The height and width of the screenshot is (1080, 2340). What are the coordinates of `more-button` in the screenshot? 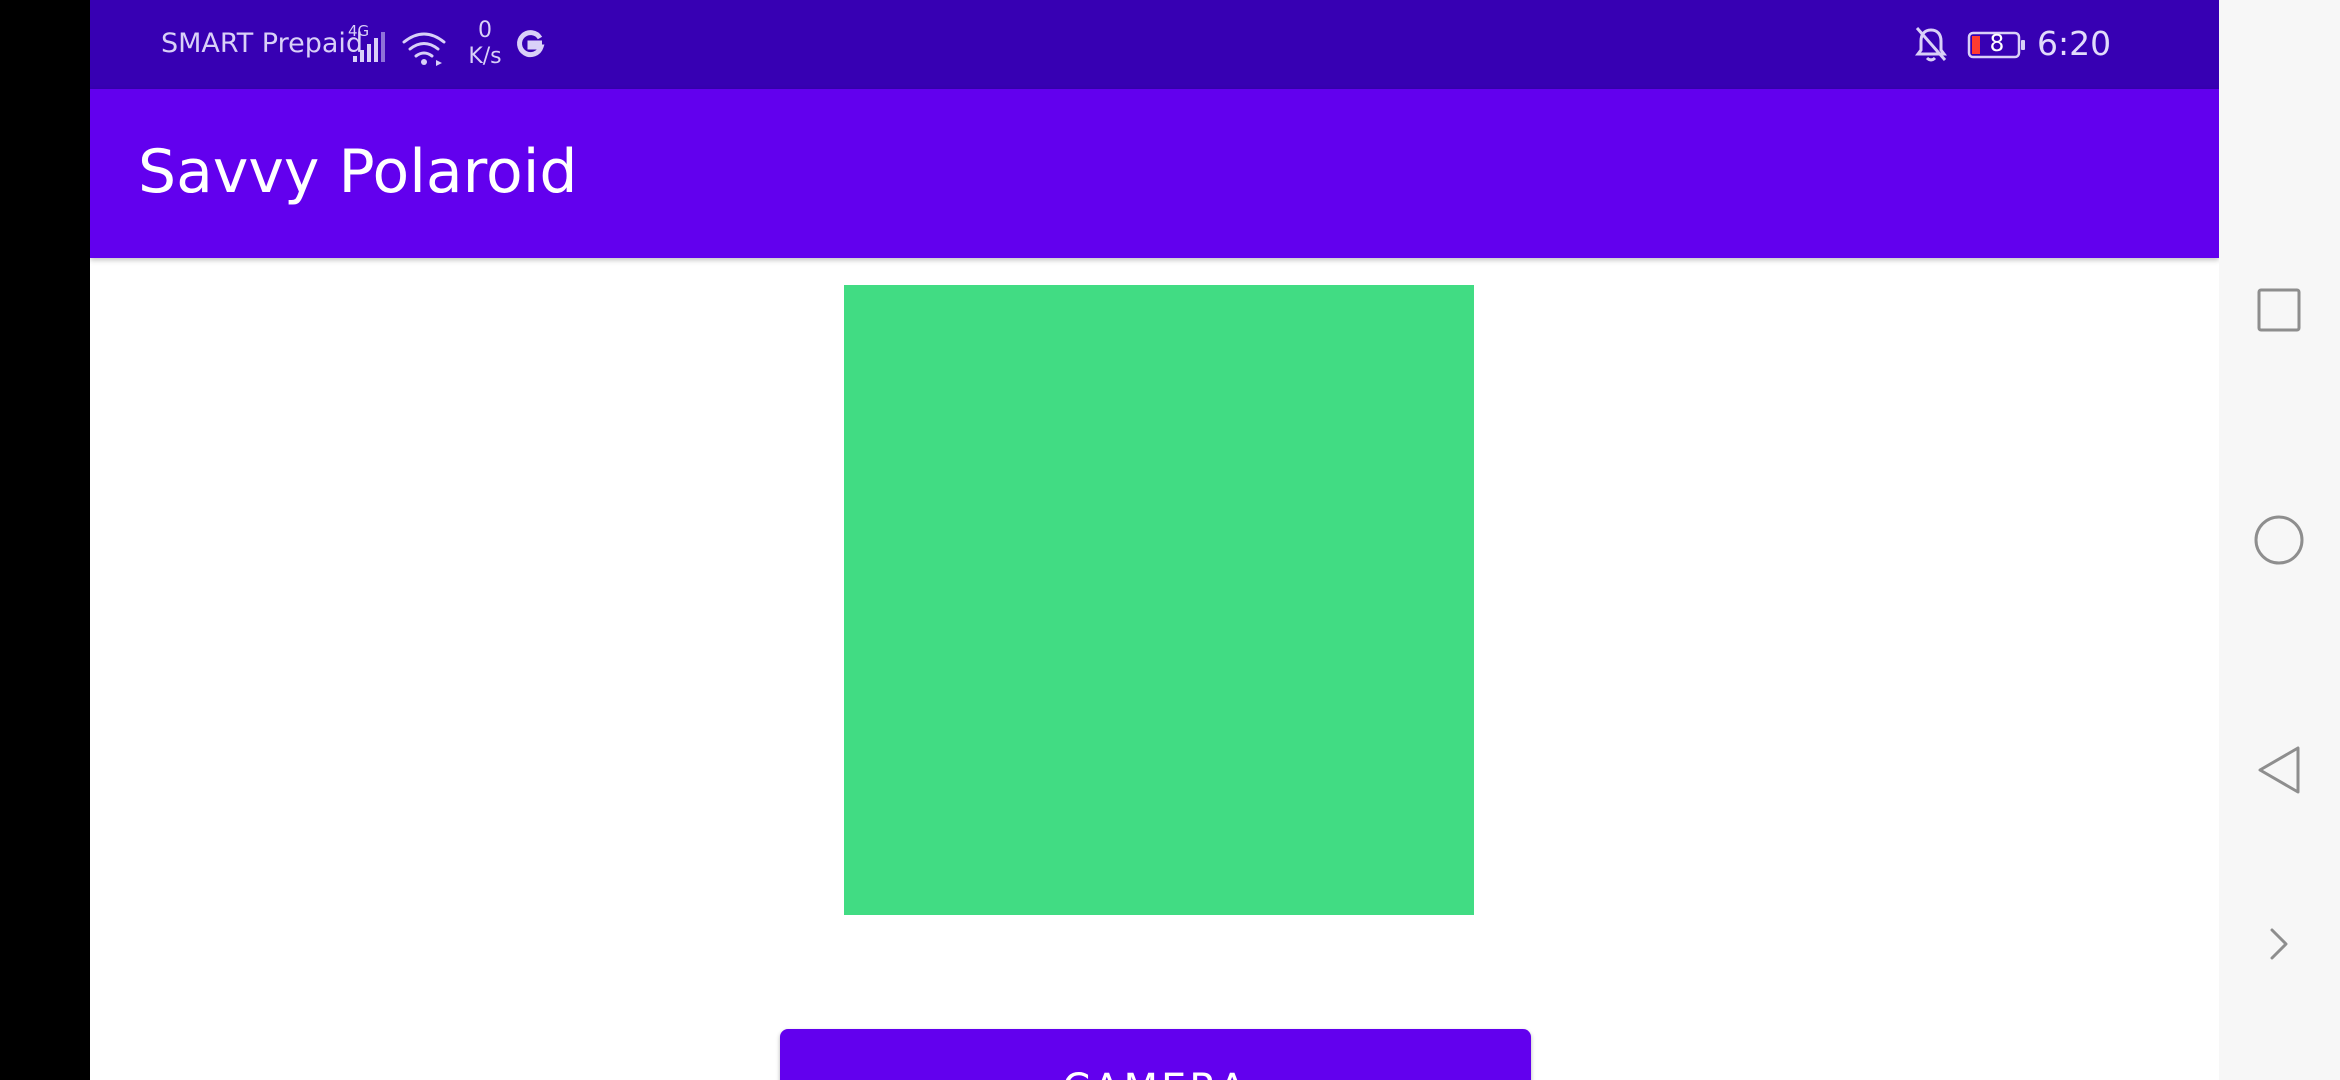 It's located at (2279, 944).